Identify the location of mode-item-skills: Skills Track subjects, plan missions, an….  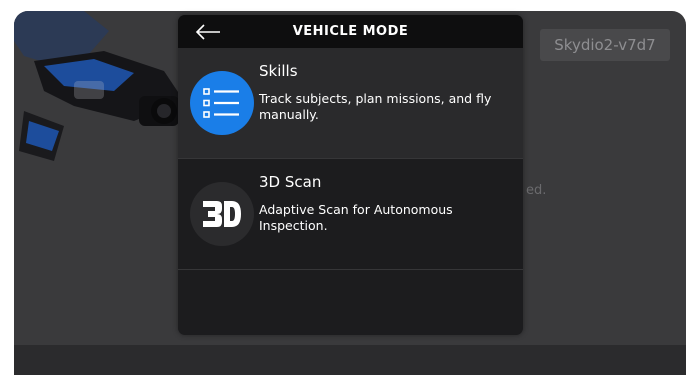
(350, 103).